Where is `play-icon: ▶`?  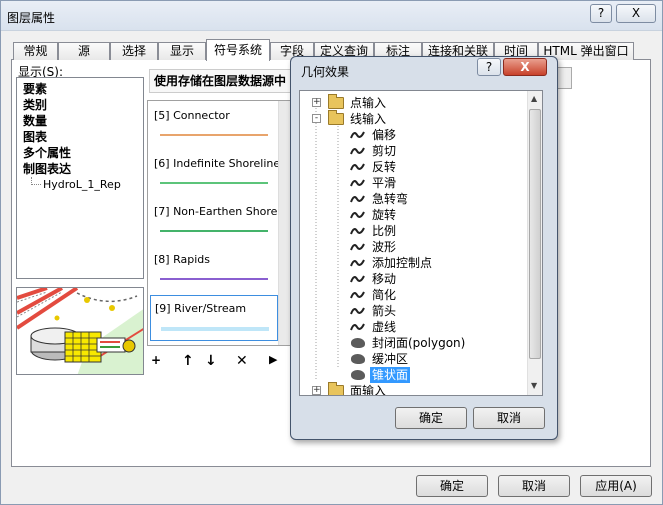
play-icon: ▶ is located at coordinates (273, 359).